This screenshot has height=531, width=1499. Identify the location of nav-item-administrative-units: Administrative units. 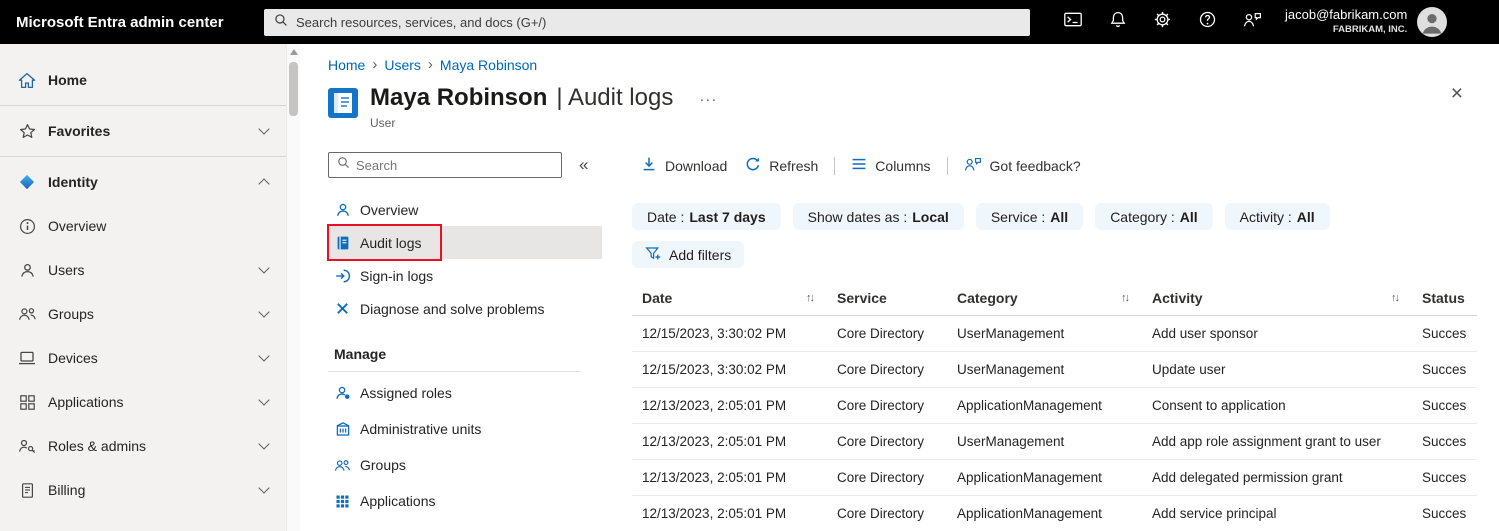
(465, 429).